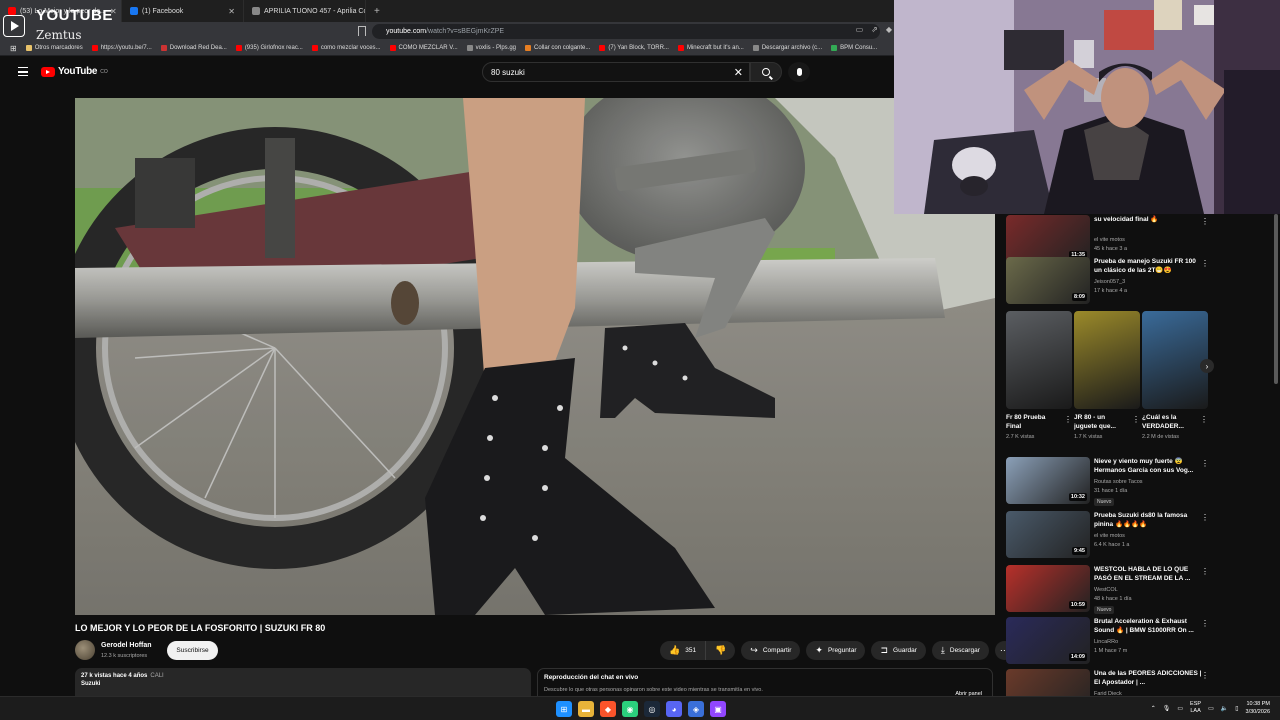 The image size is (1280, 720). What do you see at coordinates (942, 650) in the screenshot?
I see `download-icon: ⤓` at bounding box center [942, 650].